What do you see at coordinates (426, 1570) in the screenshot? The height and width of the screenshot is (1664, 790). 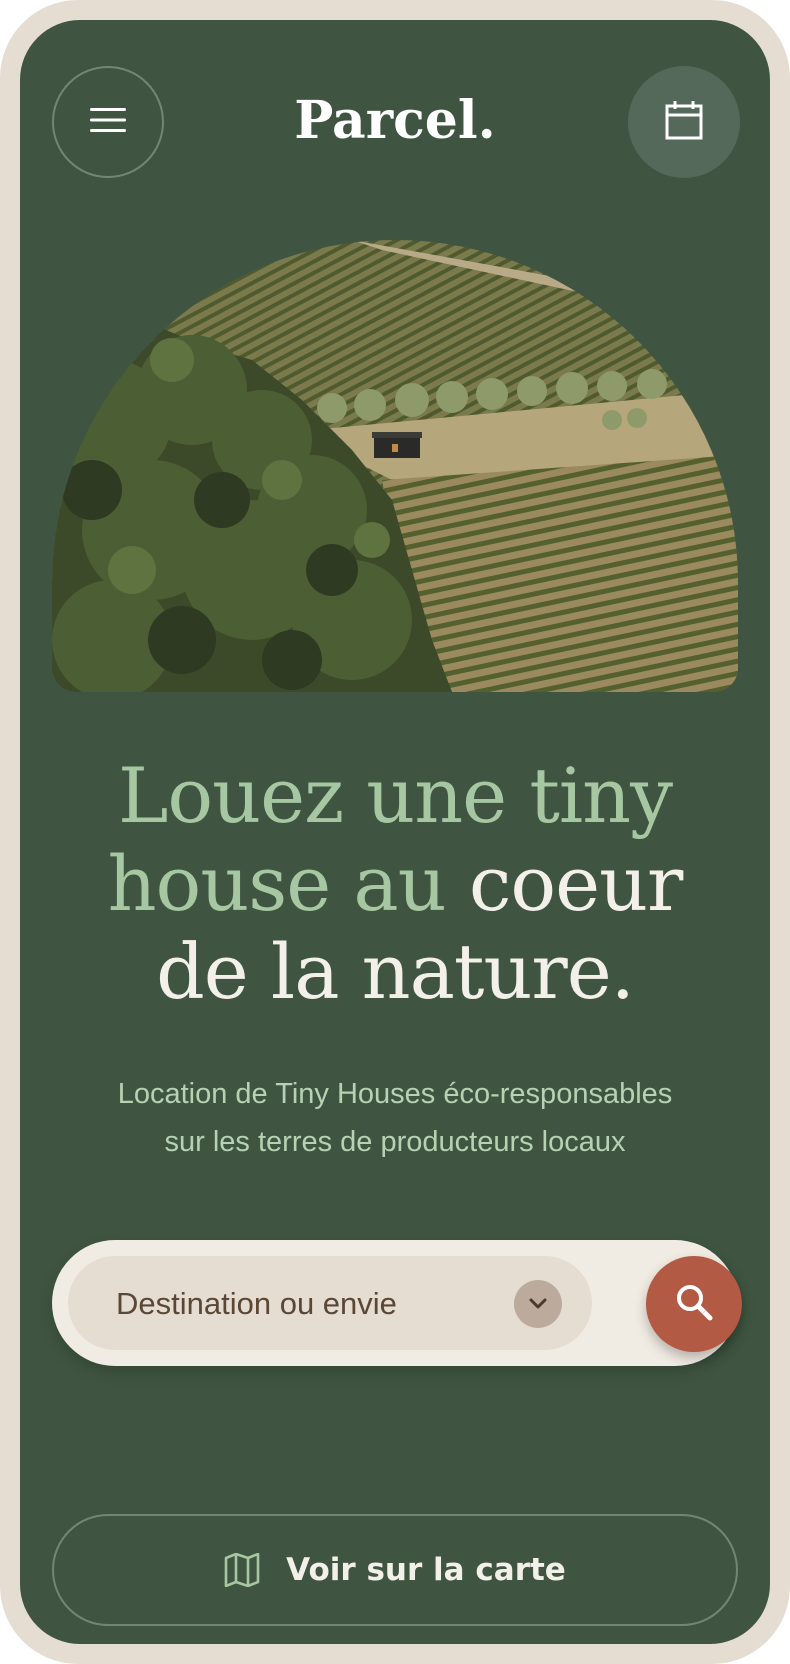 I see `view-map-label: Voir sur la carte` at bounding box center [426, 1570].